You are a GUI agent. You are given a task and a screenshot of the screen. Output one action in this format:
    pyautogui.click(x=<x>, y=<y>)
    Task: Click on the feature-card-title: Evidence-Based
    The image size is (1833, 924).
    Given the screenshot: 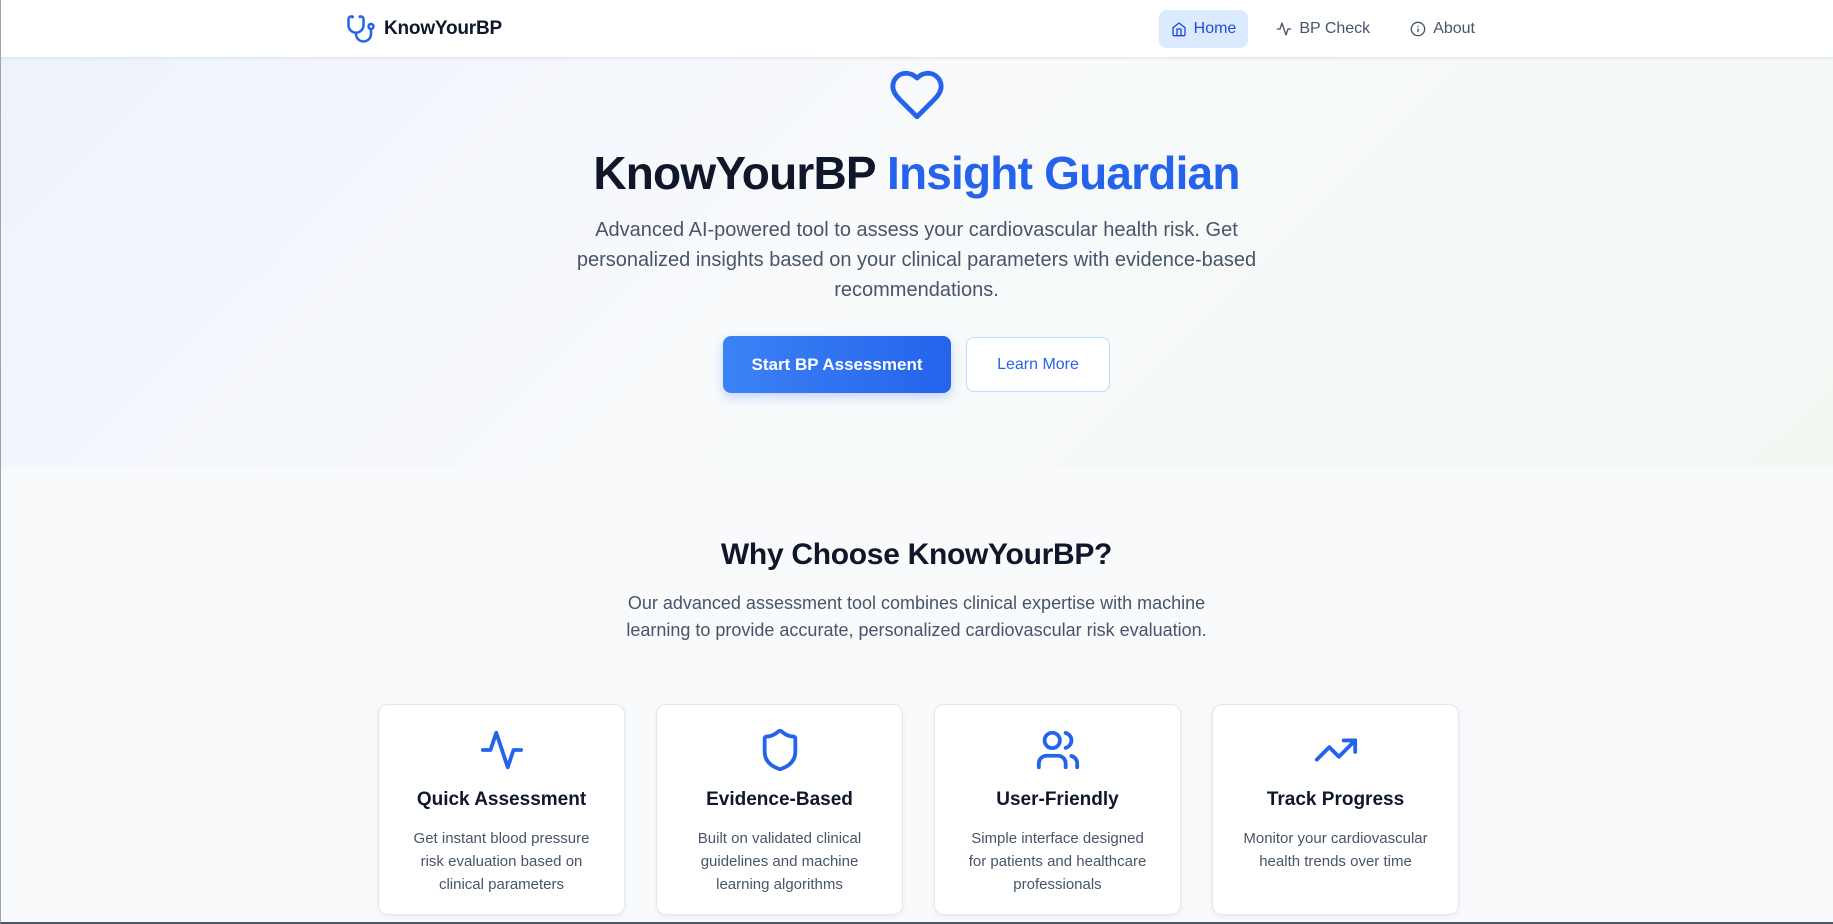 What is the action you would take?
    pyautogui.click(x=779, y=799)
    